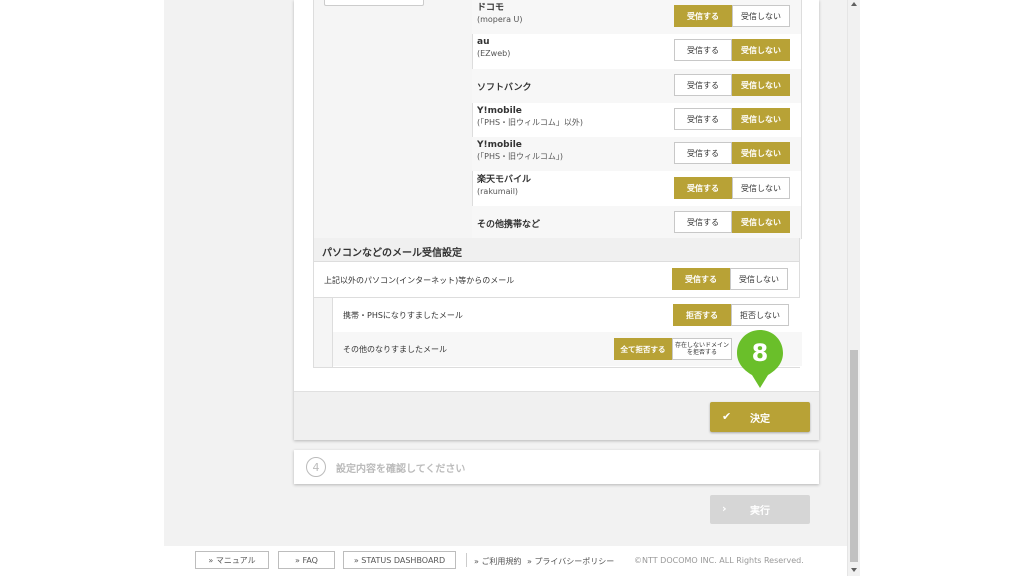 Image resolution: width=1024 pixels, height=576 pixels. What do you see at coordinates (727, 416) in the screenshot?
I see `check-icon: ✔` at bounding box center [727, 416].